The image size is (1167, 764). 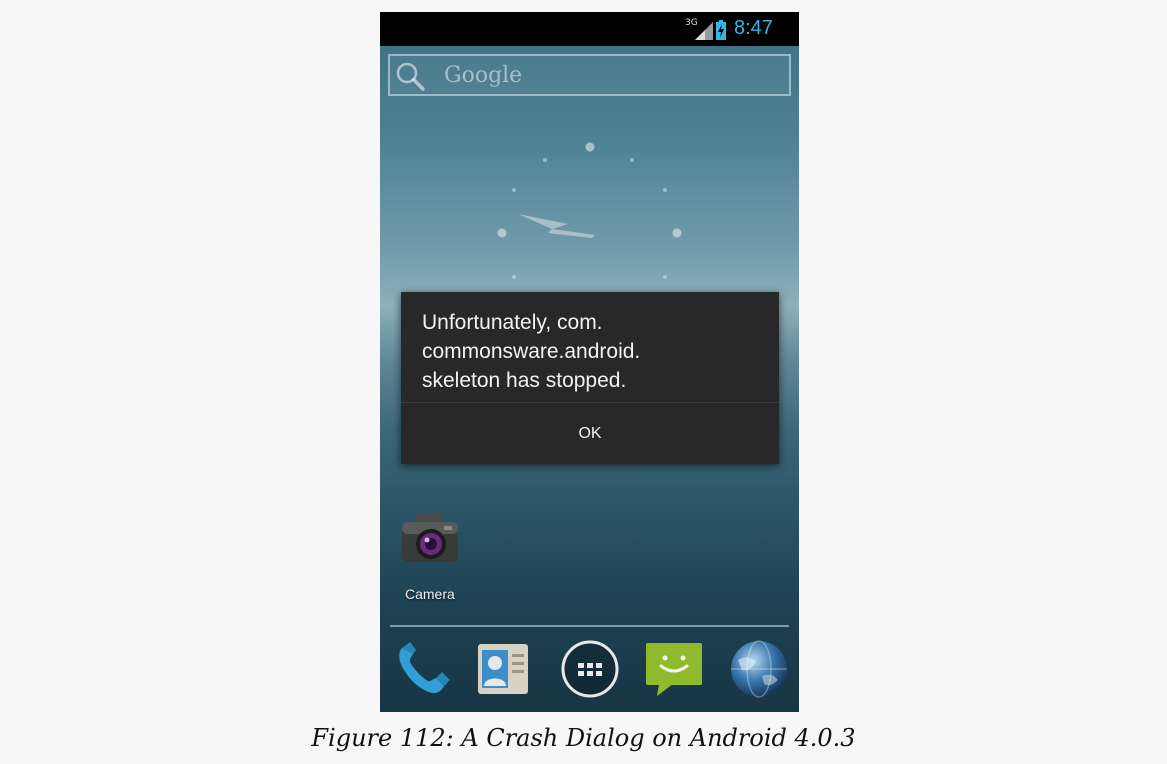 What do you see at coordinates (674, 669) in the screenshot?
I see `messaging-icon` at bounding box center [674, 669].